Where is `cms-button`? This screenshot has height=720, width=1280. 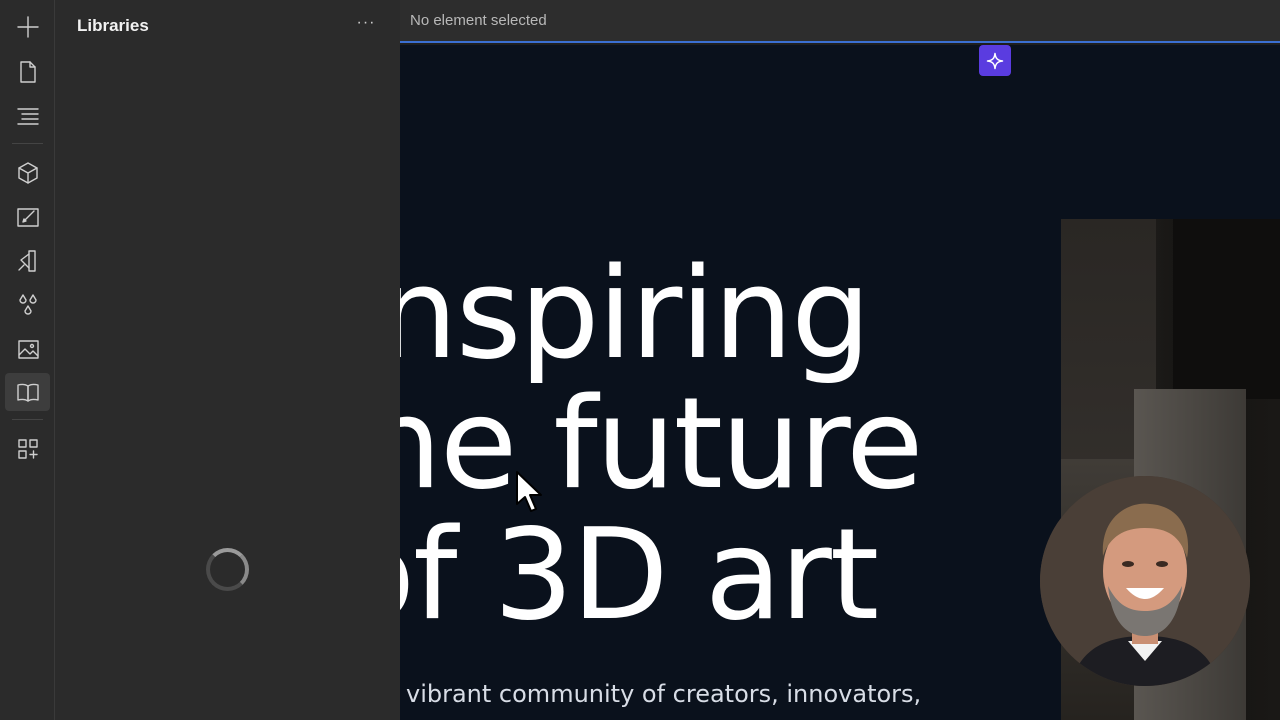 cms-button is located at coordinates (27, 261).